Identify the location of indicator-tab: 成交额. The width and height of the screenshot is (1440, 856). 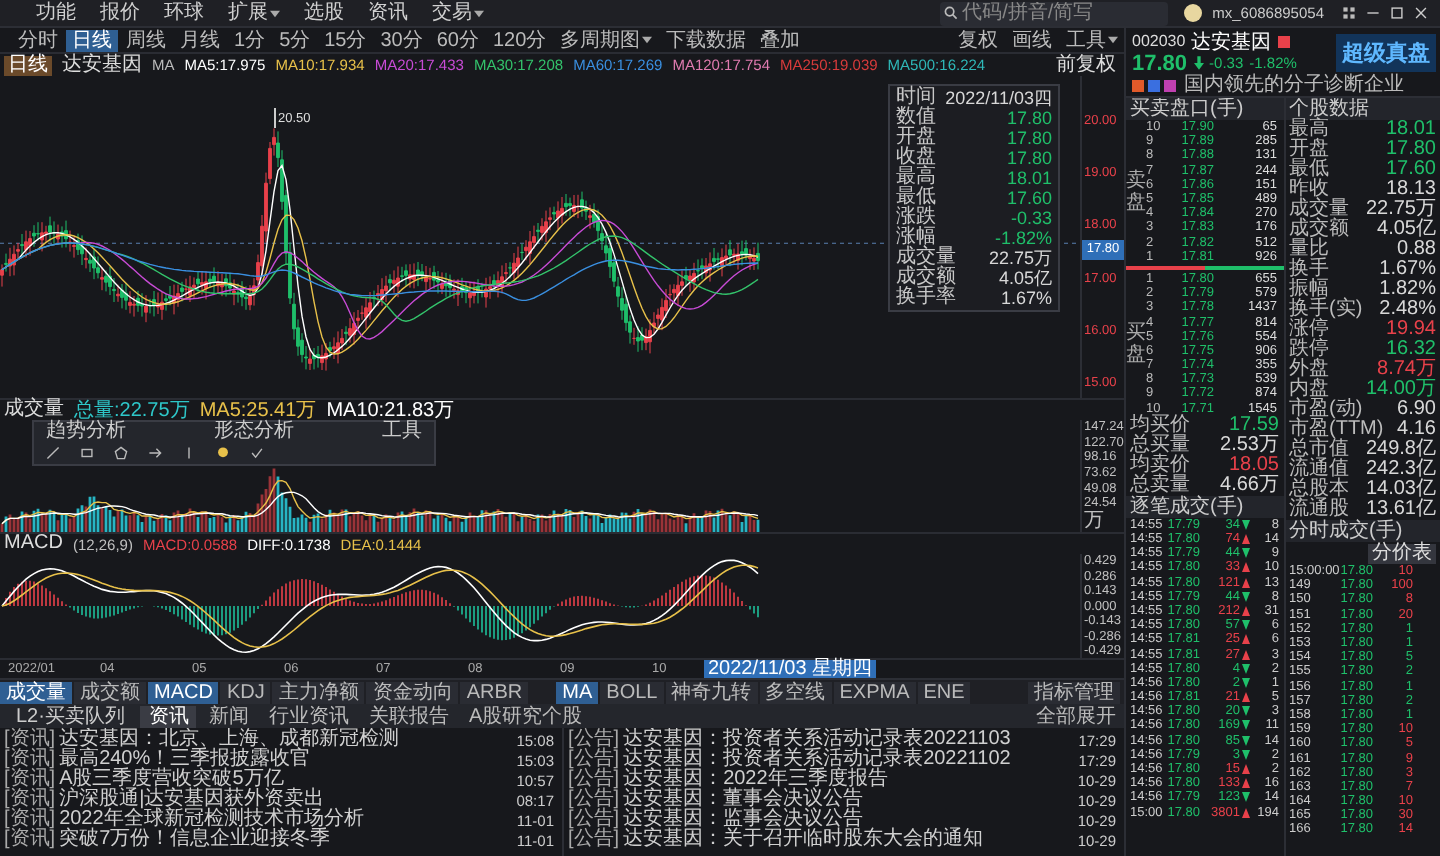
(110, 692).